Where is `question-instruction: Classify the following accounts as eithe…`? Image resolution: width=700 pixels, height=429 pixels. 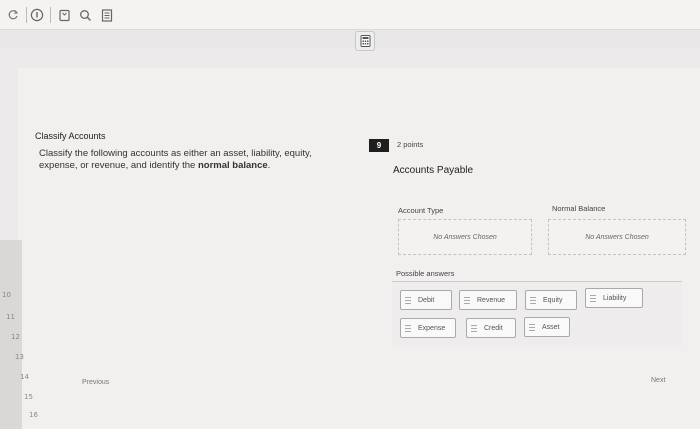 question-instruction: Classify the following accounts as eithe… is located at coordinates (189, 160).